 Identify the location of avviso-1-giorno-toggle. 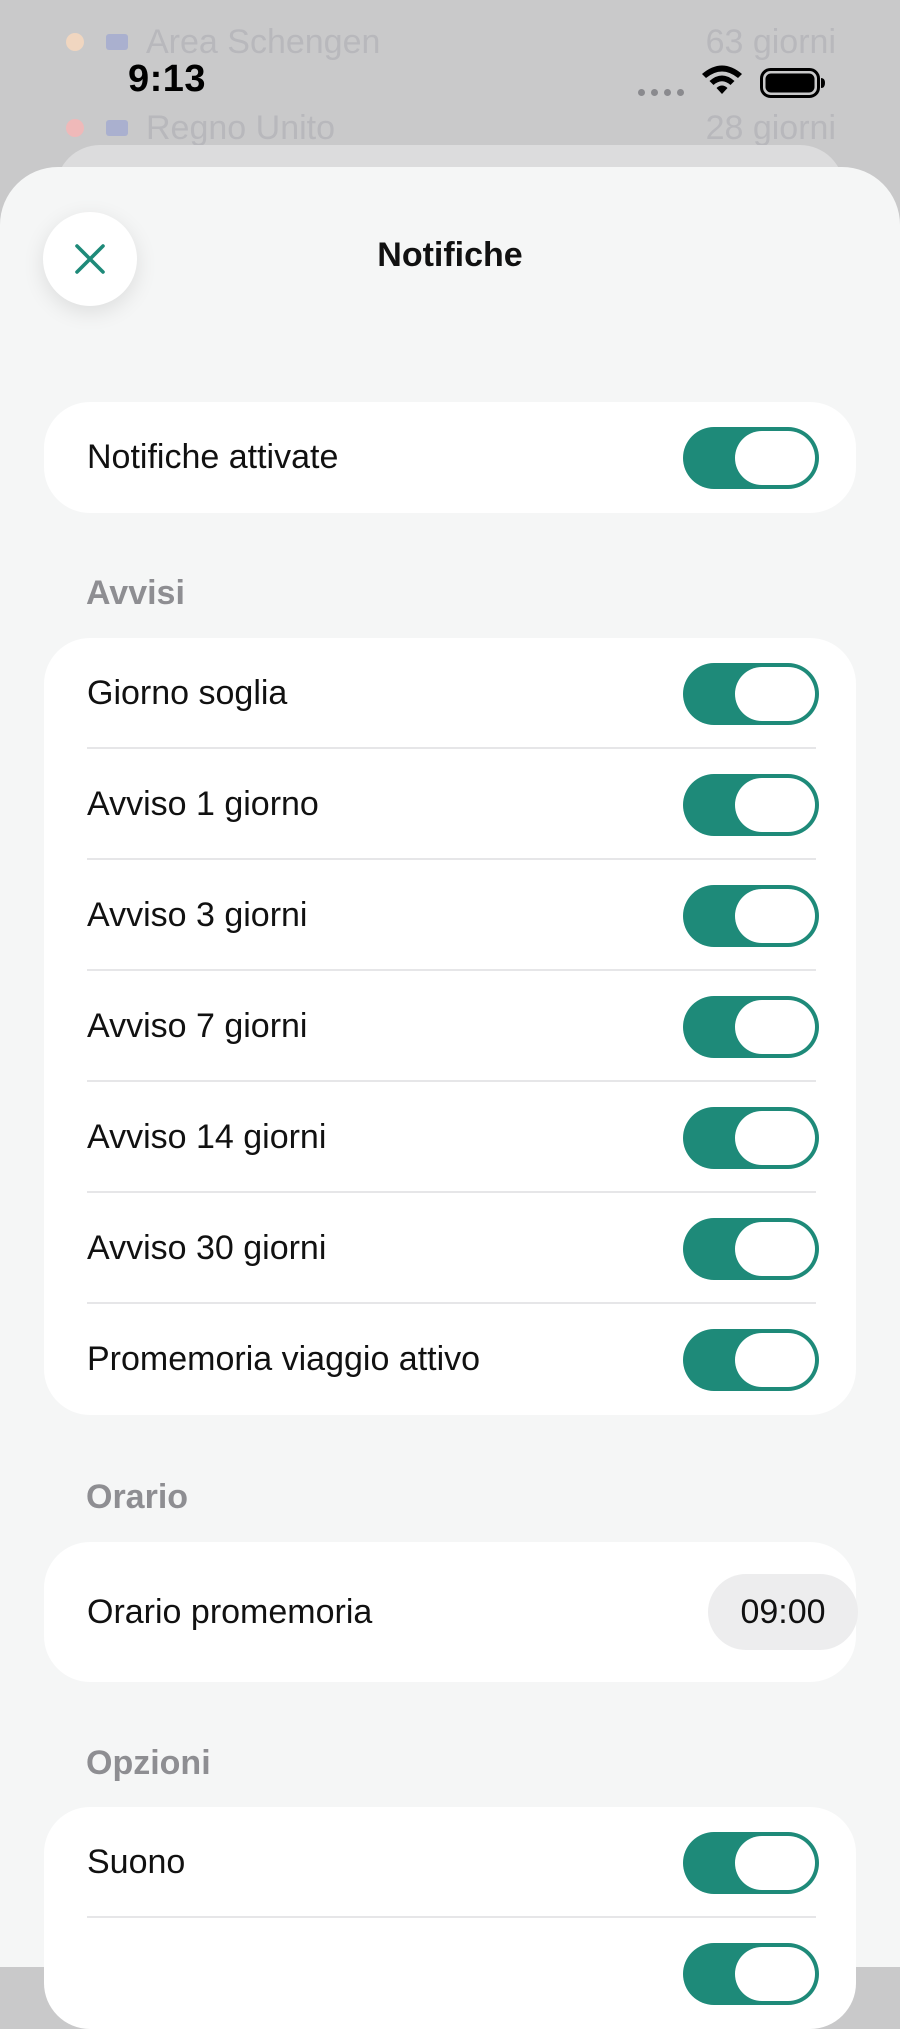
(751, 804).